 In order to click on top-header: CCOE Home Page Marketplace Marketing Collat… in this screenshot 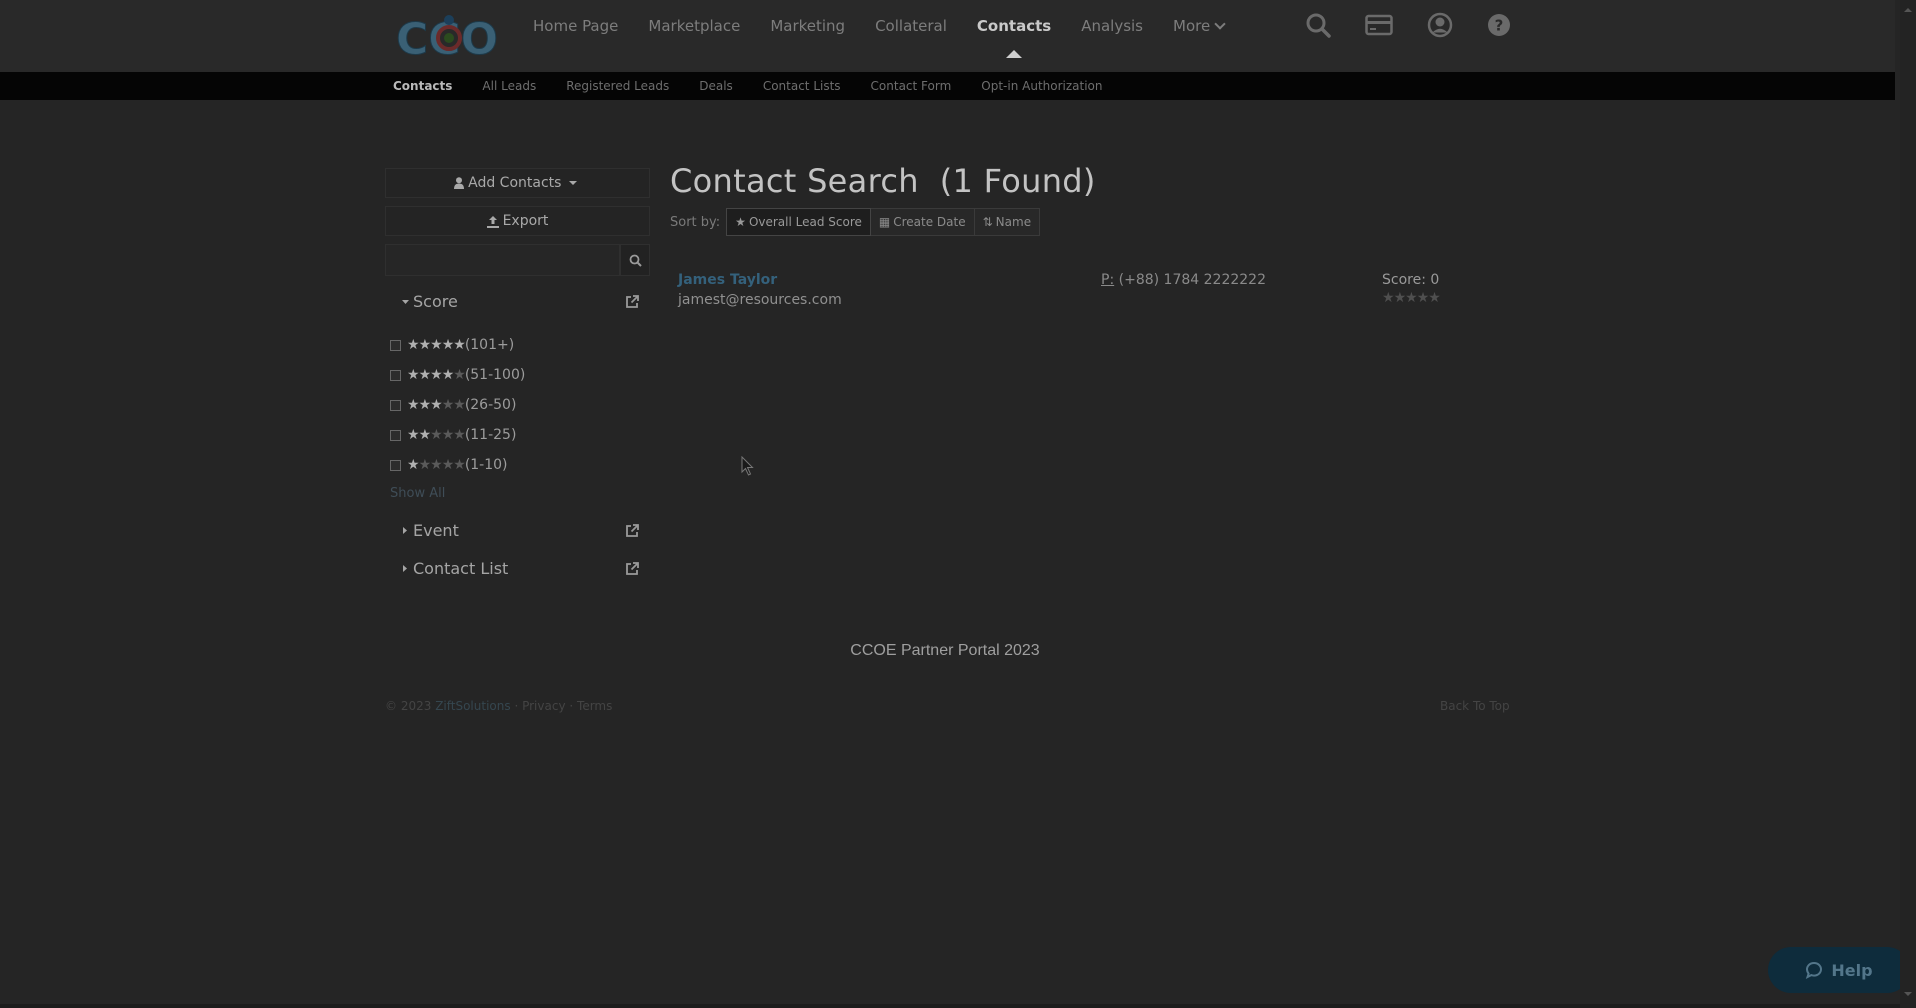, I will do `click(947, 36)`.